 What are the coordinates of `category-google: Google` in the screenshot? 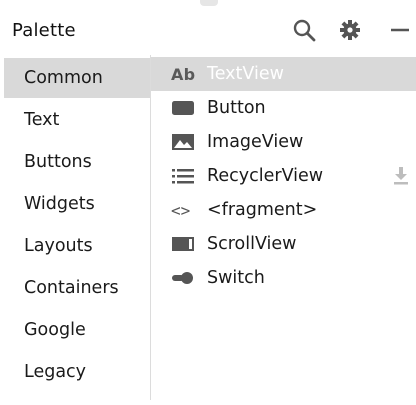 It's located at (77, 330).